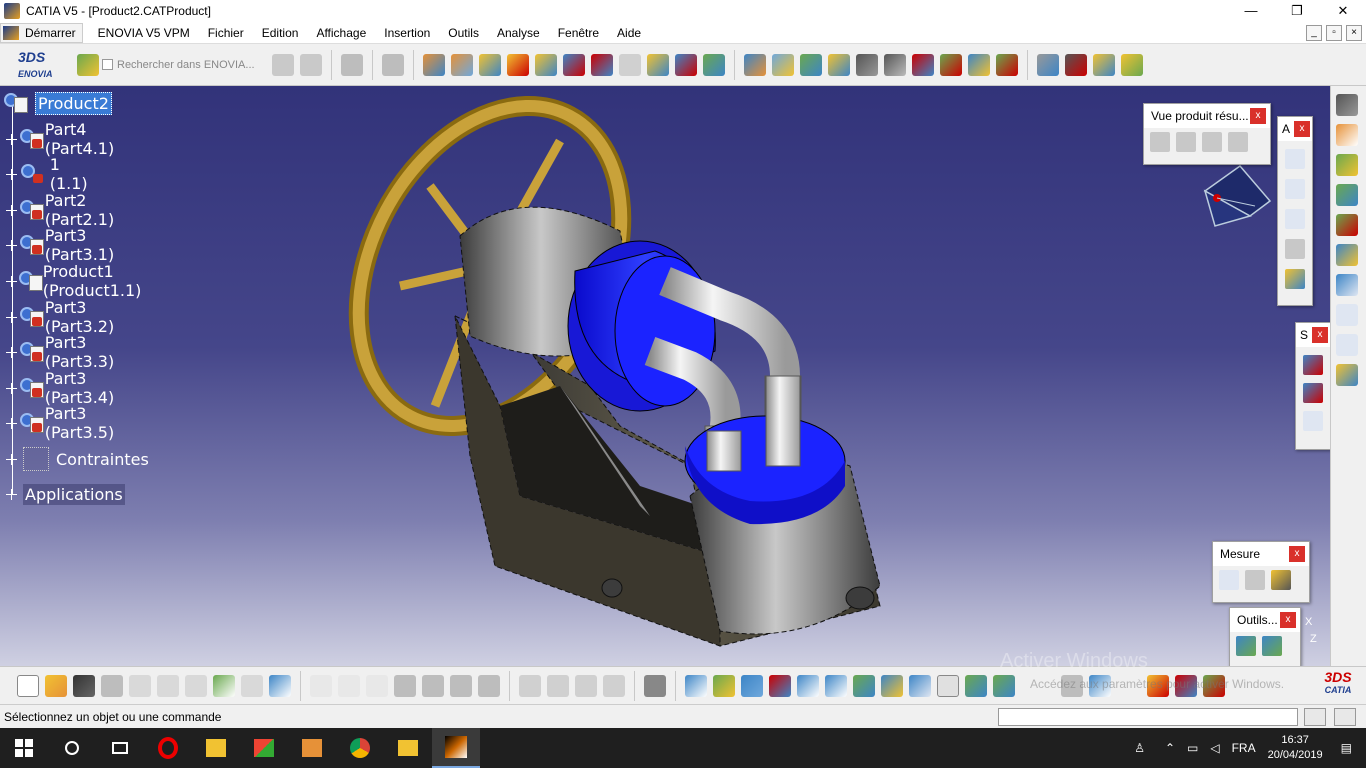 The height and width of the screenshot is (768, 1366). I want to click on menu-outils: Outils, so click(463, 33).